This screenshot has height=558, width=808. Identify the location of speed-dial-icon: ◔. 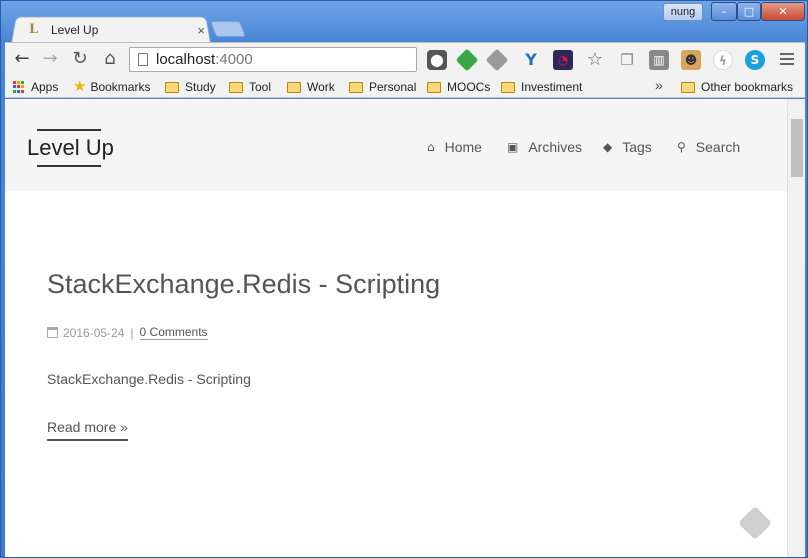
(563, 60).